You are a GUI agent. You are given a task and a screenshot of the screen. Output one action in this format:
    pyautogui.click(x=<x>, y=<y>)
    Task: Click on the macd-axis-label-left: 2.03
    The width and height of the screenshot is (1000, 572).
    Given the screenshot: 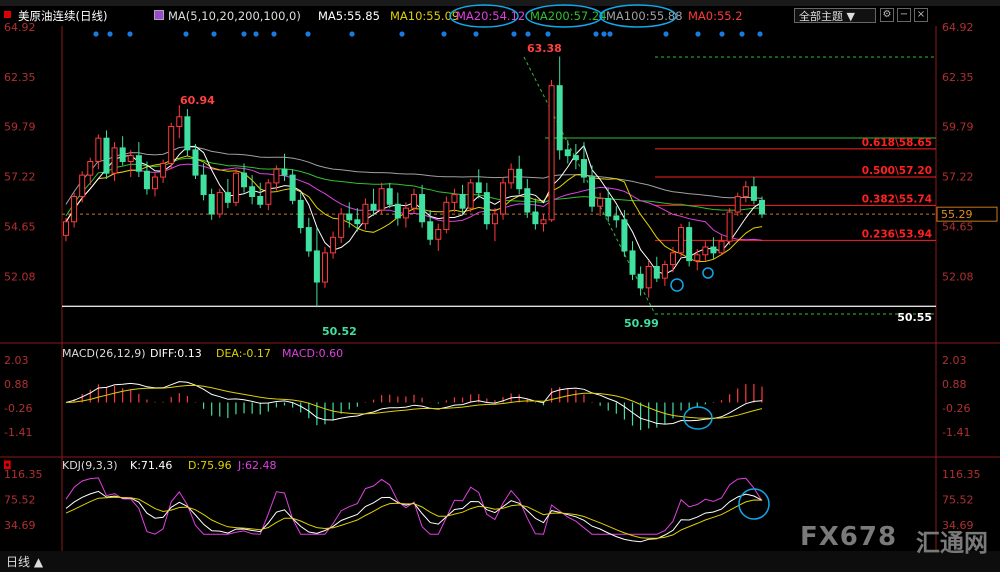 What is the action you would take?
    pyautogui.click(x=16, y=360)
    